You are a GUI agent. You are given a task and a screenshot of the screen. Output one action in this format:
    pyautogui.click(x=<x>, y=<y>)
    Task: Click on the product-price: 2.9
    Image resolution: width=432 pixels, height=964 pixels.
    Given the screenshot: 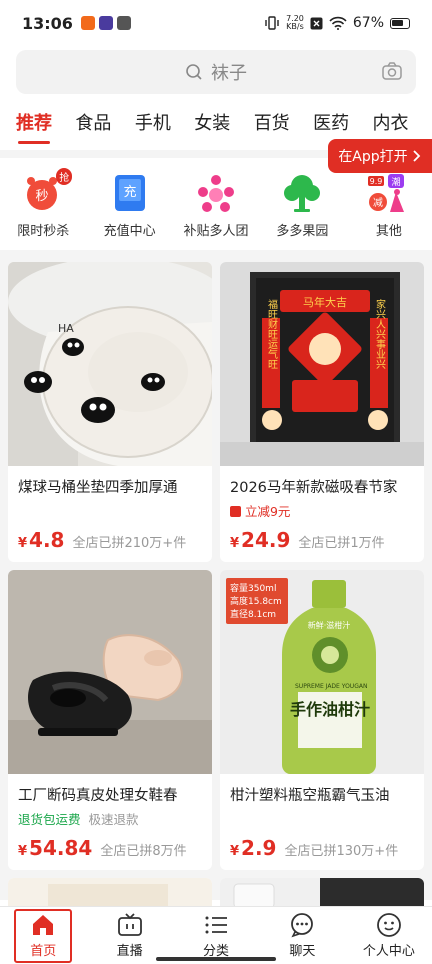 What is the action you would take?
    pyautogui.click(x=259, y=848)
    